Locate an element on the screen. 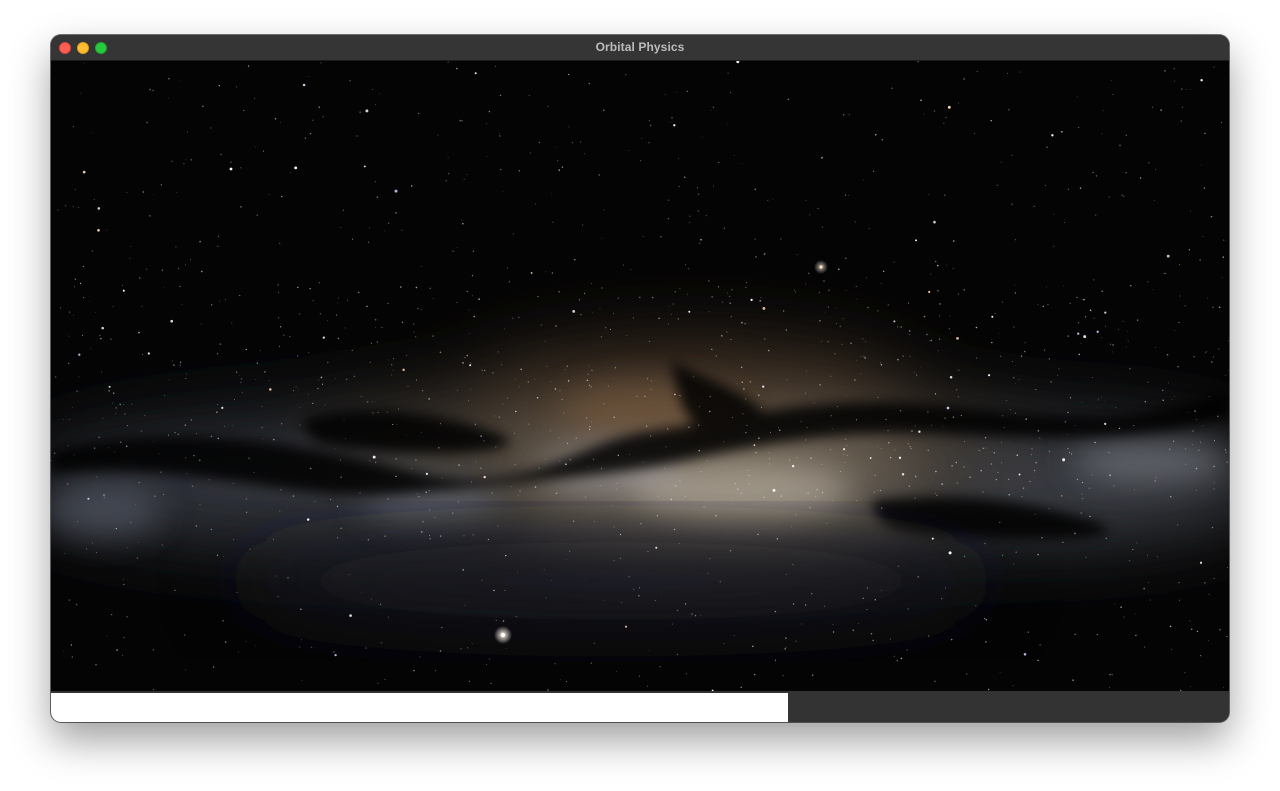 The height and width of the screenshot is (791, 1280). progress-fill is located at coordinates (420, 707).